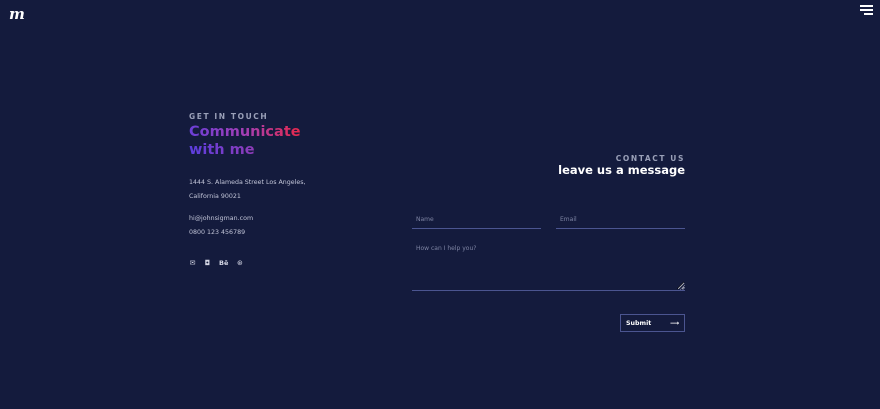 Image resolution: width=880 pixels, height=409 pixels. What do you see at coordinates (239, 263) in the screenshot?
I see `dribbble-icon: ⊛` at bounding box center [239, 263].